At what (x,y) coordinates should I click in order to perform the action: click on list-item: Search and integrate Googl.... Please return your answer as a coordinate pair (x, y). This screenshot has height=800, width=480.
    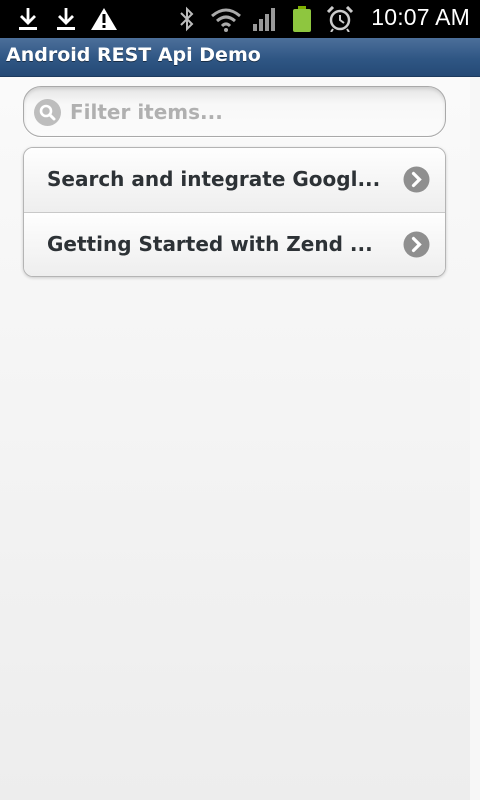
    Looking at the image, I should click on (234, 180).